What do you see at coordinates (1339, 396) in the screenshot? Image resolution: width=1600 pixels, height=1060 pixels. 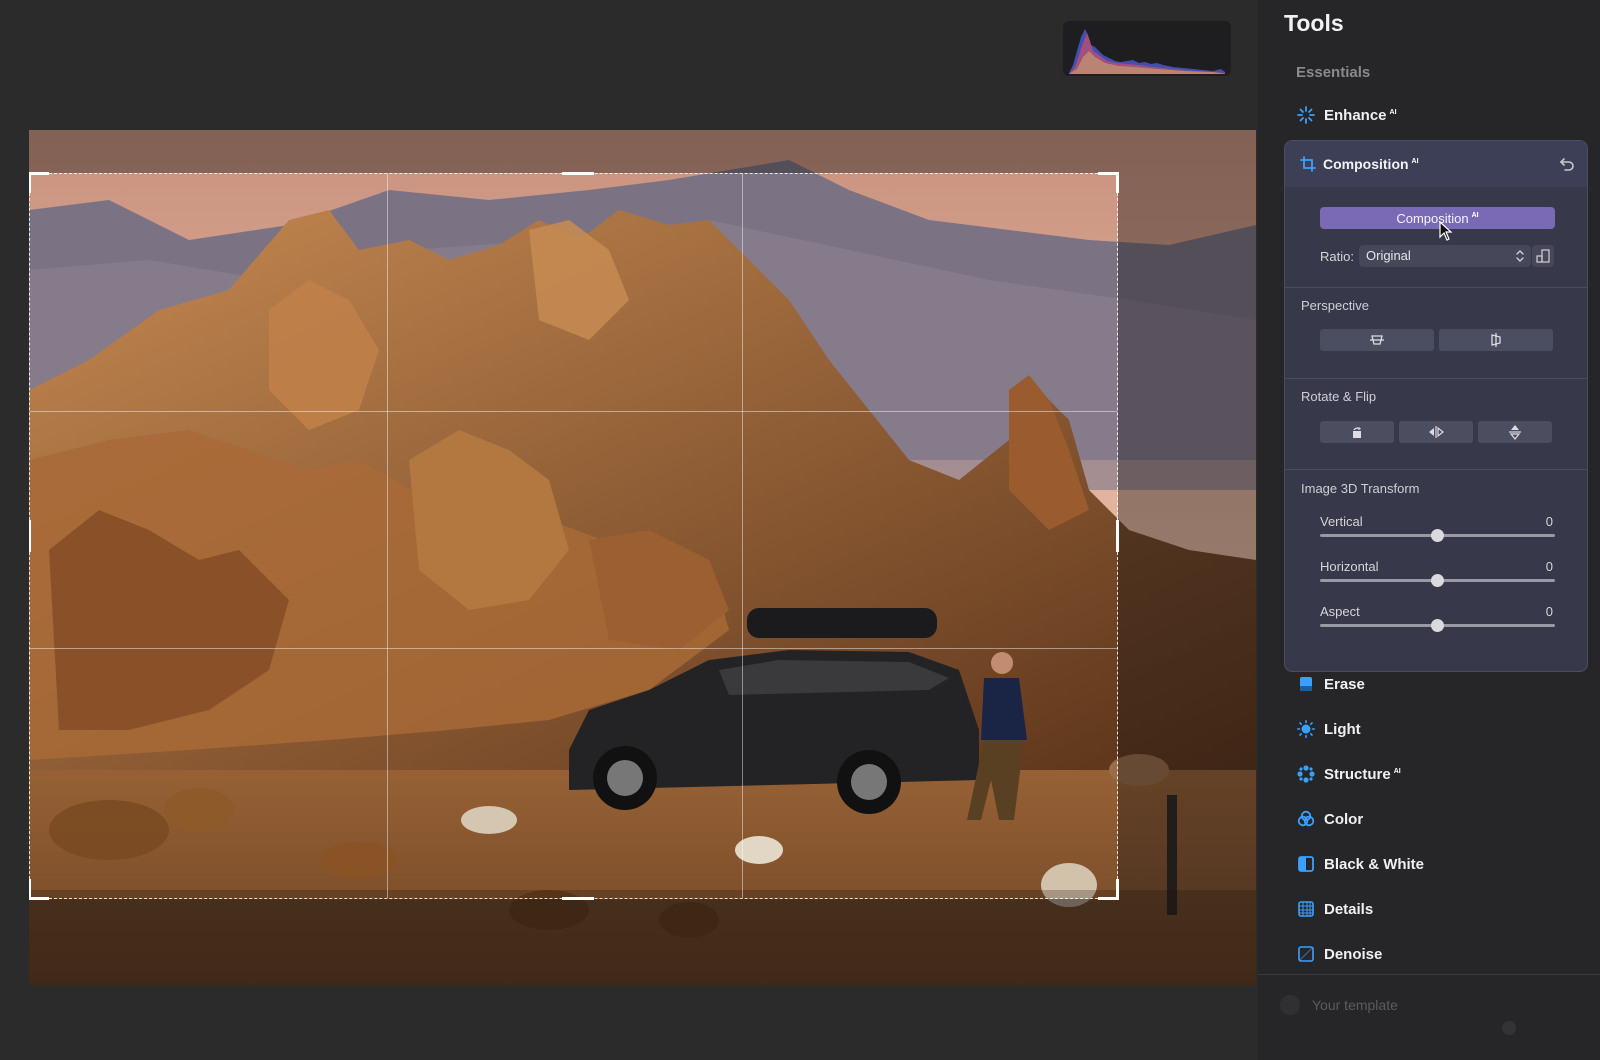 I see `section-rotate-flip: Rotate & Flip` at bounding box center [1339, 396].